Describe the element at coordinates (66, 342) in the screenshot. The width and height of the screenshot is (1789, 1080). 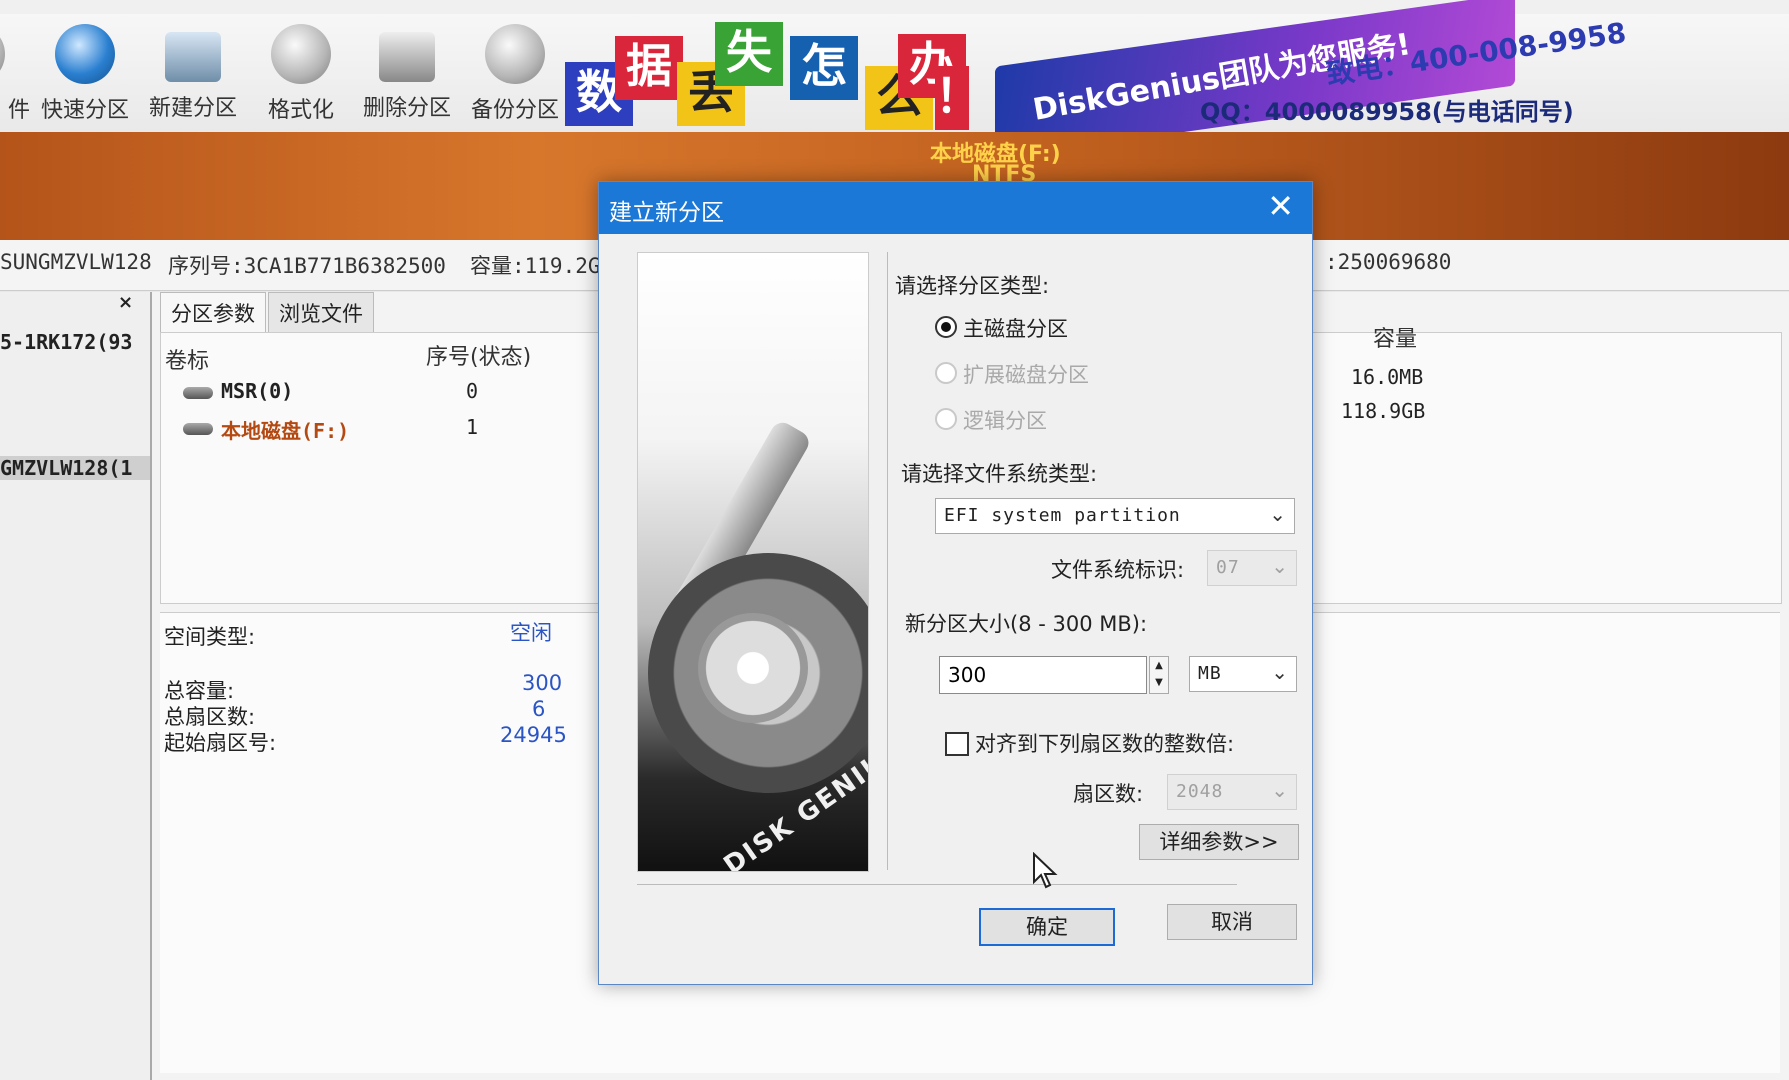
I see `tree-item-disk: 5-1RK172(93` at that location.